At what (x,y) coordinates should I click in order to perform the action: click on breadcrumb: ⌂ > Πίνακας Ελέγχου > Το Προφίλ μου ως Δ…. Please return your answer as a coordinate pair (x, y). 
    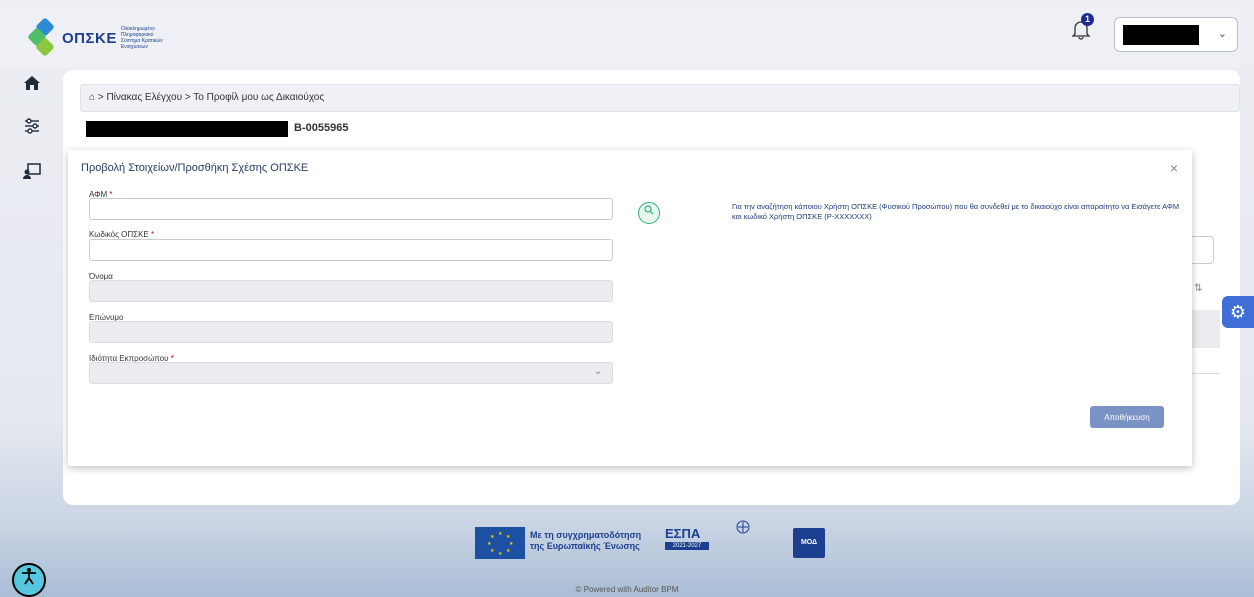
    Looking at the image, I should click on (660, 98).